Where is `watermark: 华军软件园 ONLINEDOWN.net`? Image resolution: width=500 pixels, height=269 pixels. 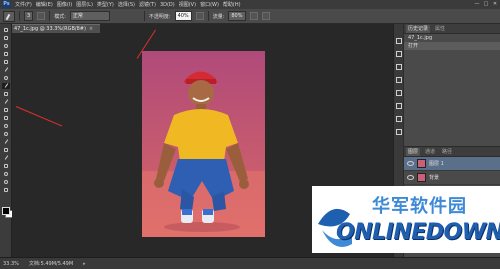 watermark: 华军软件园 ONLINEDOWN.net is located at coordinates (406, 219).